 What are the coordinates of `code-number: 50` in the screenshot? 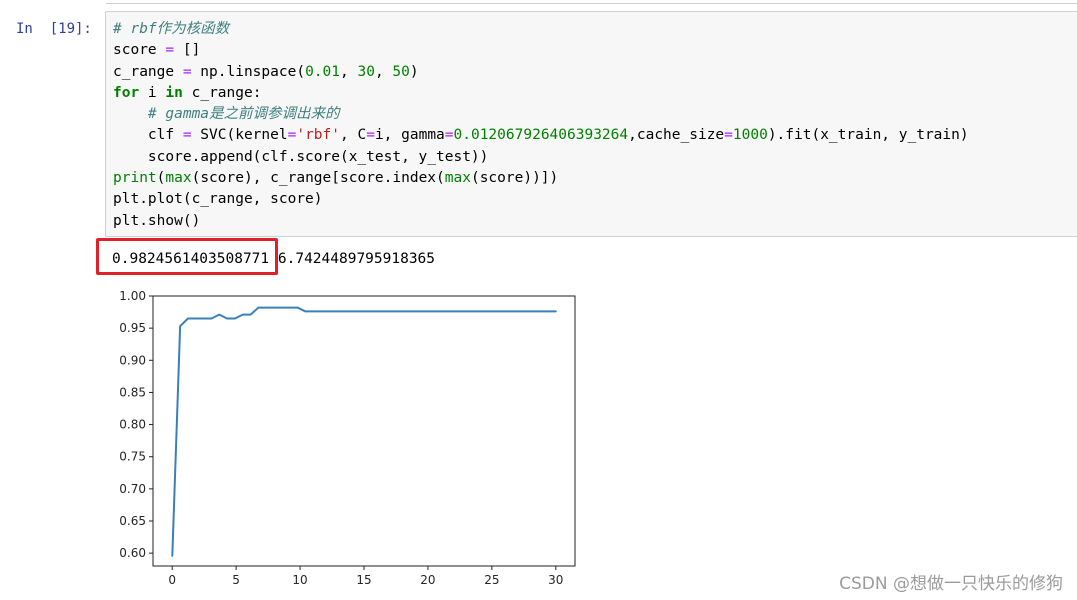 It's located at (401, 71).